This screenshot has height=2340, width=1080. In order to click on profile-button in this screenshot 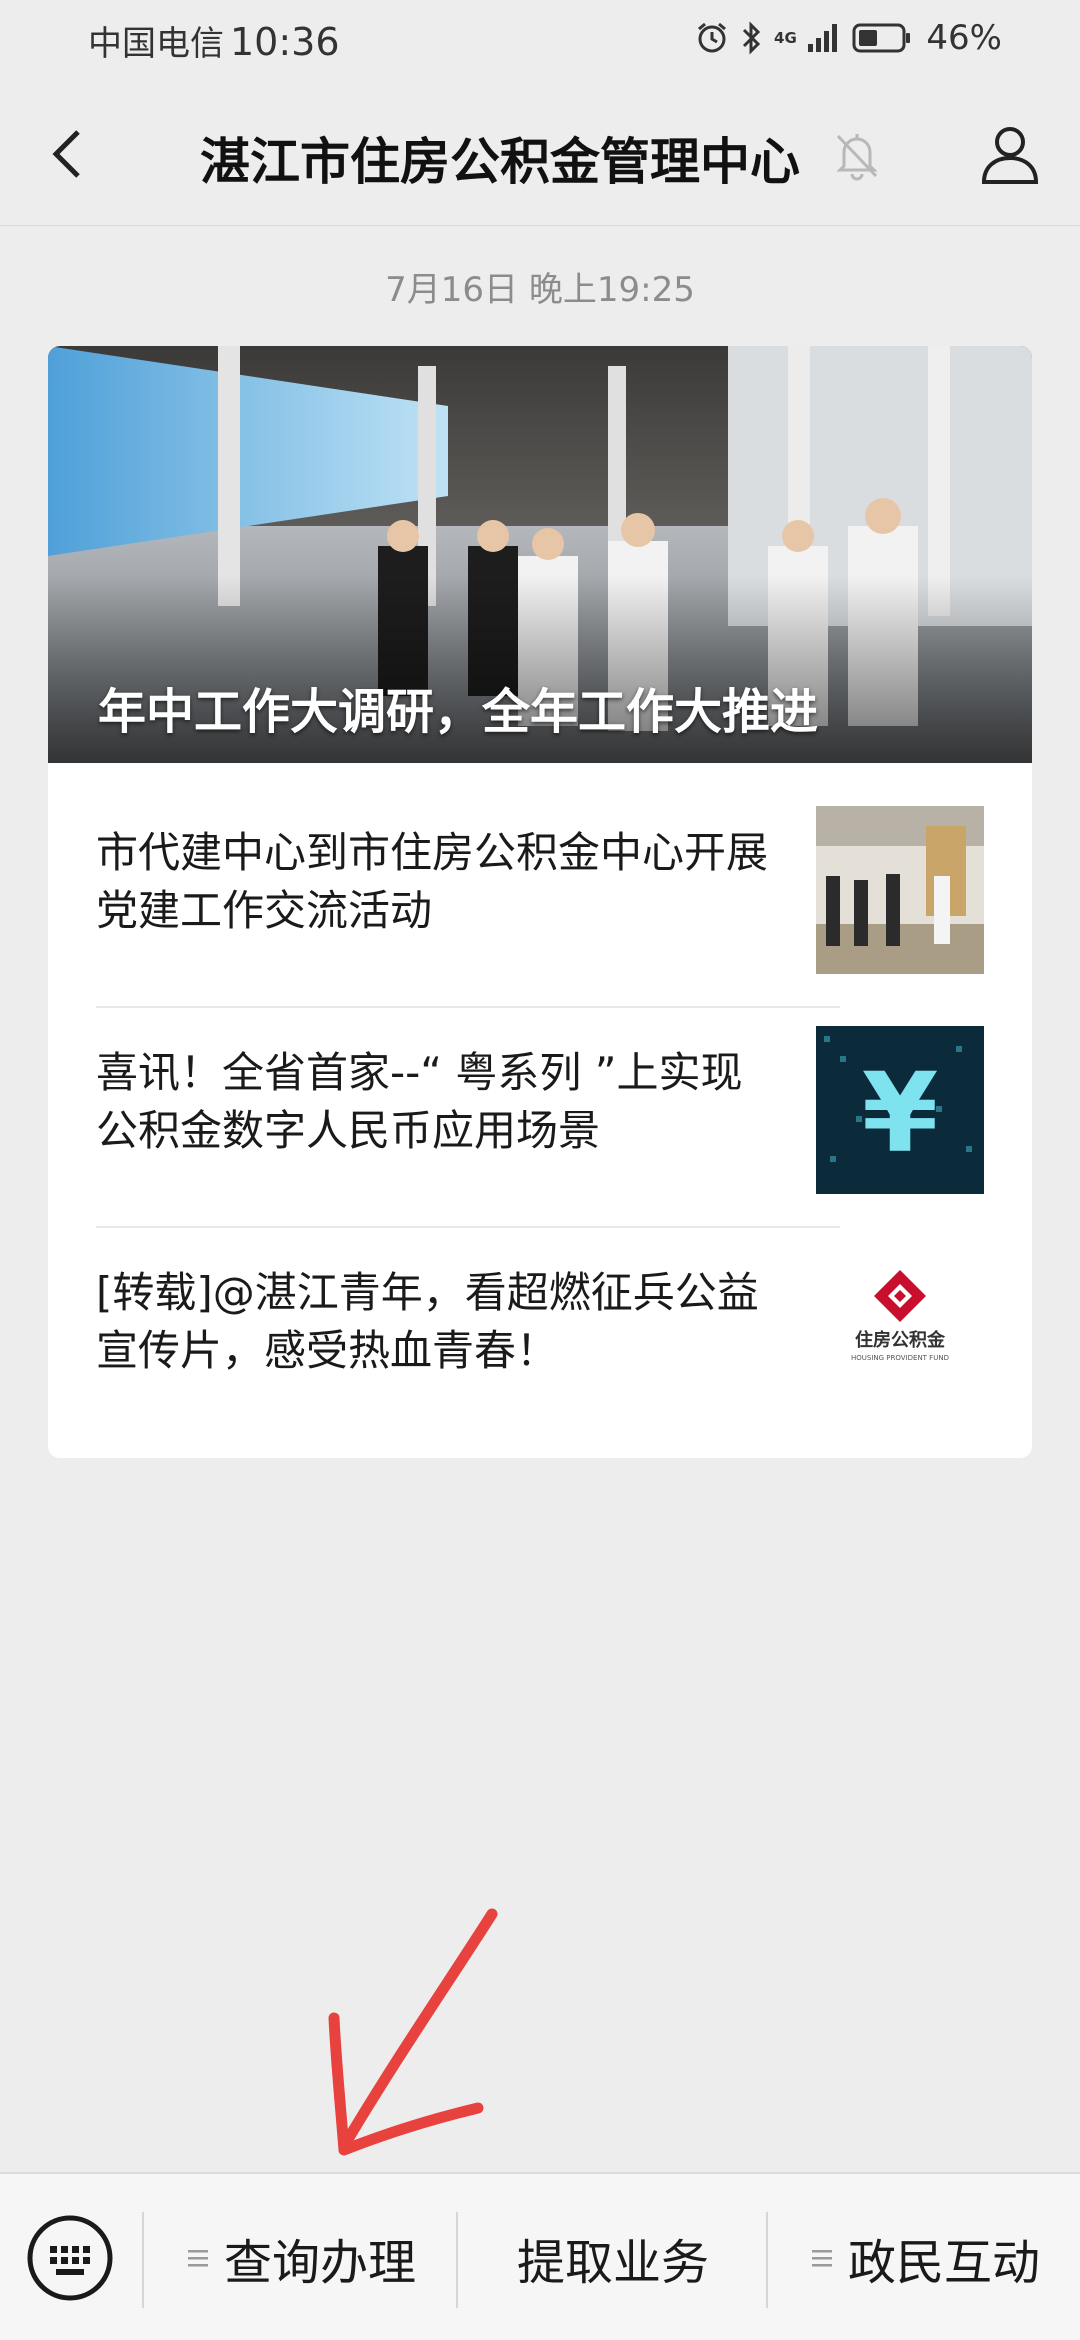, I will do `click(1010, 154)`.